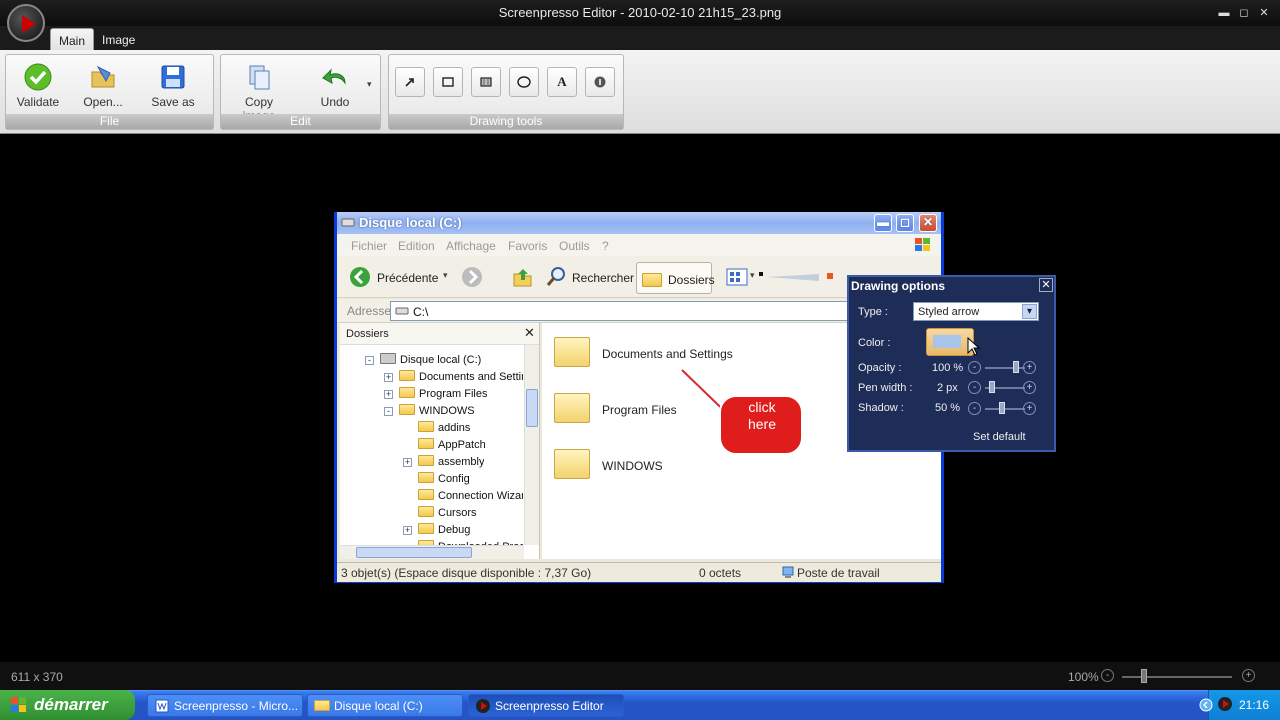  What do you see at coordinates (414, 552) in the screenshot?
I see `tree-hscroll-thumb` at bounding box center [414, 552].